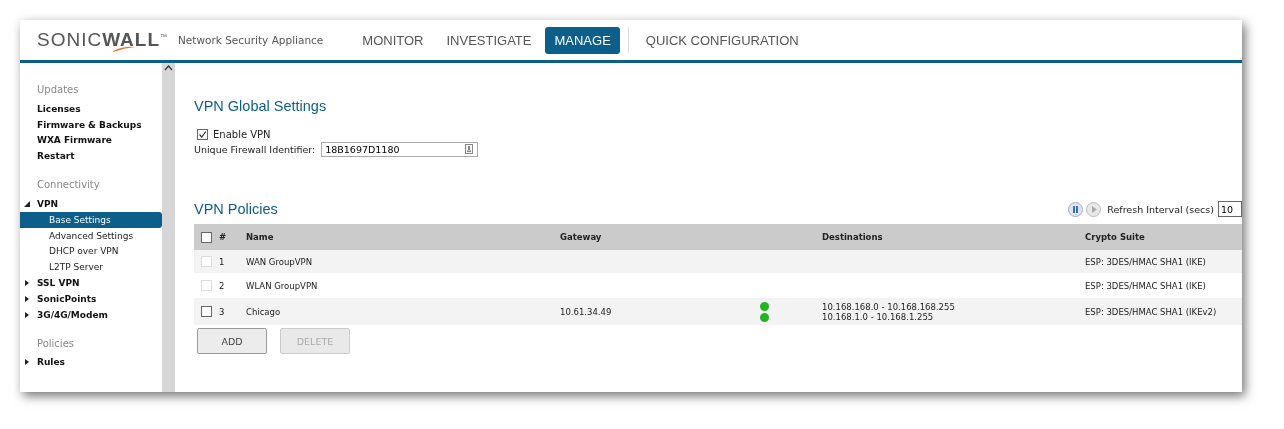 This screenshot has width=1284, height=429. I want to click on sidebar-group: SonicPoints, so click(67, 298).